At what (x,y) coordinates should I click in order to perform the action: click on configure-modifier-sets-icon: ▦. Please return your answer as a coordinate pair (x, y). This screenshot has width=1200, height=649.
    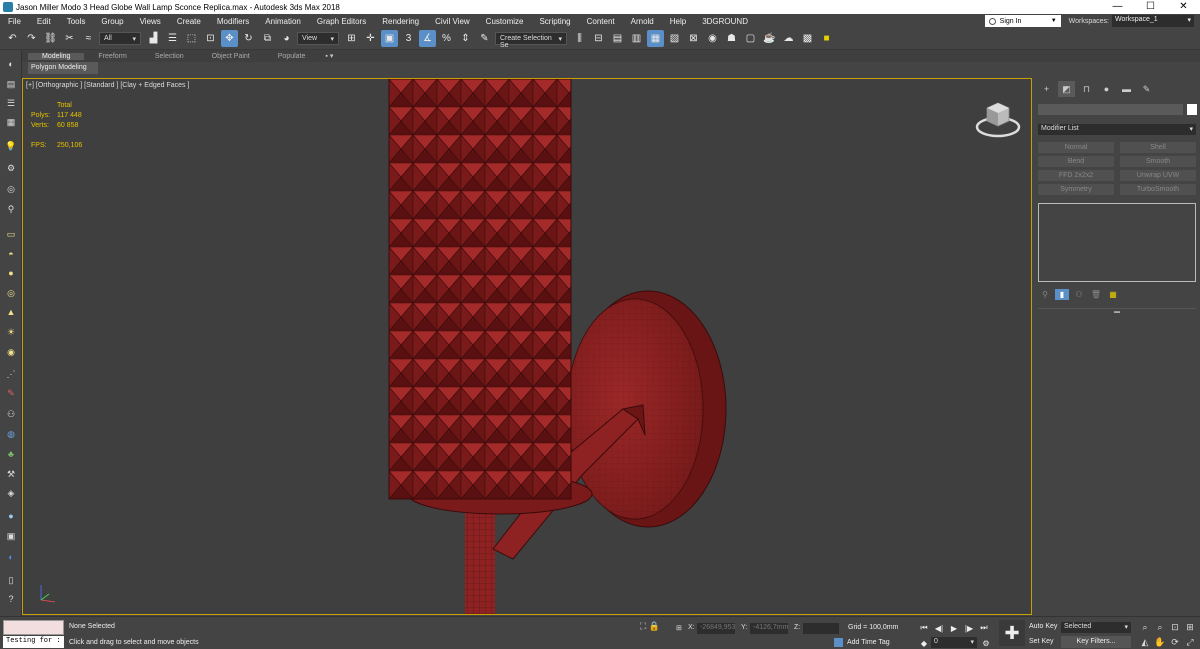
    Looking at the image, I should click on (1113, 294).